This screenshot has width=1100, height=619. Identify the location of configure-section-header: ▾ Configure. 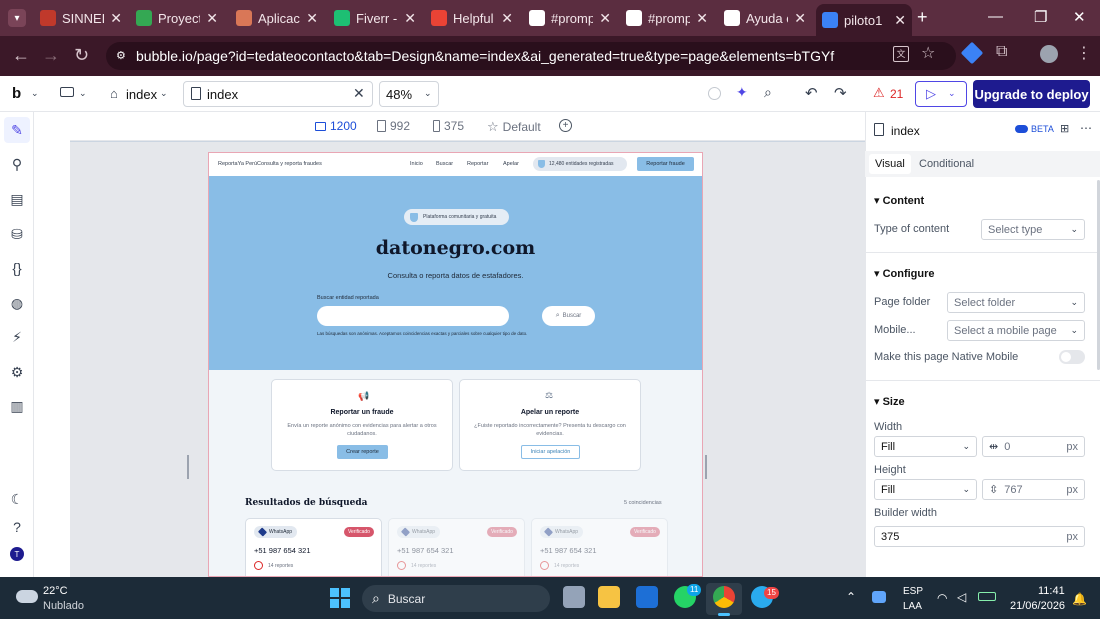
(904, 273).